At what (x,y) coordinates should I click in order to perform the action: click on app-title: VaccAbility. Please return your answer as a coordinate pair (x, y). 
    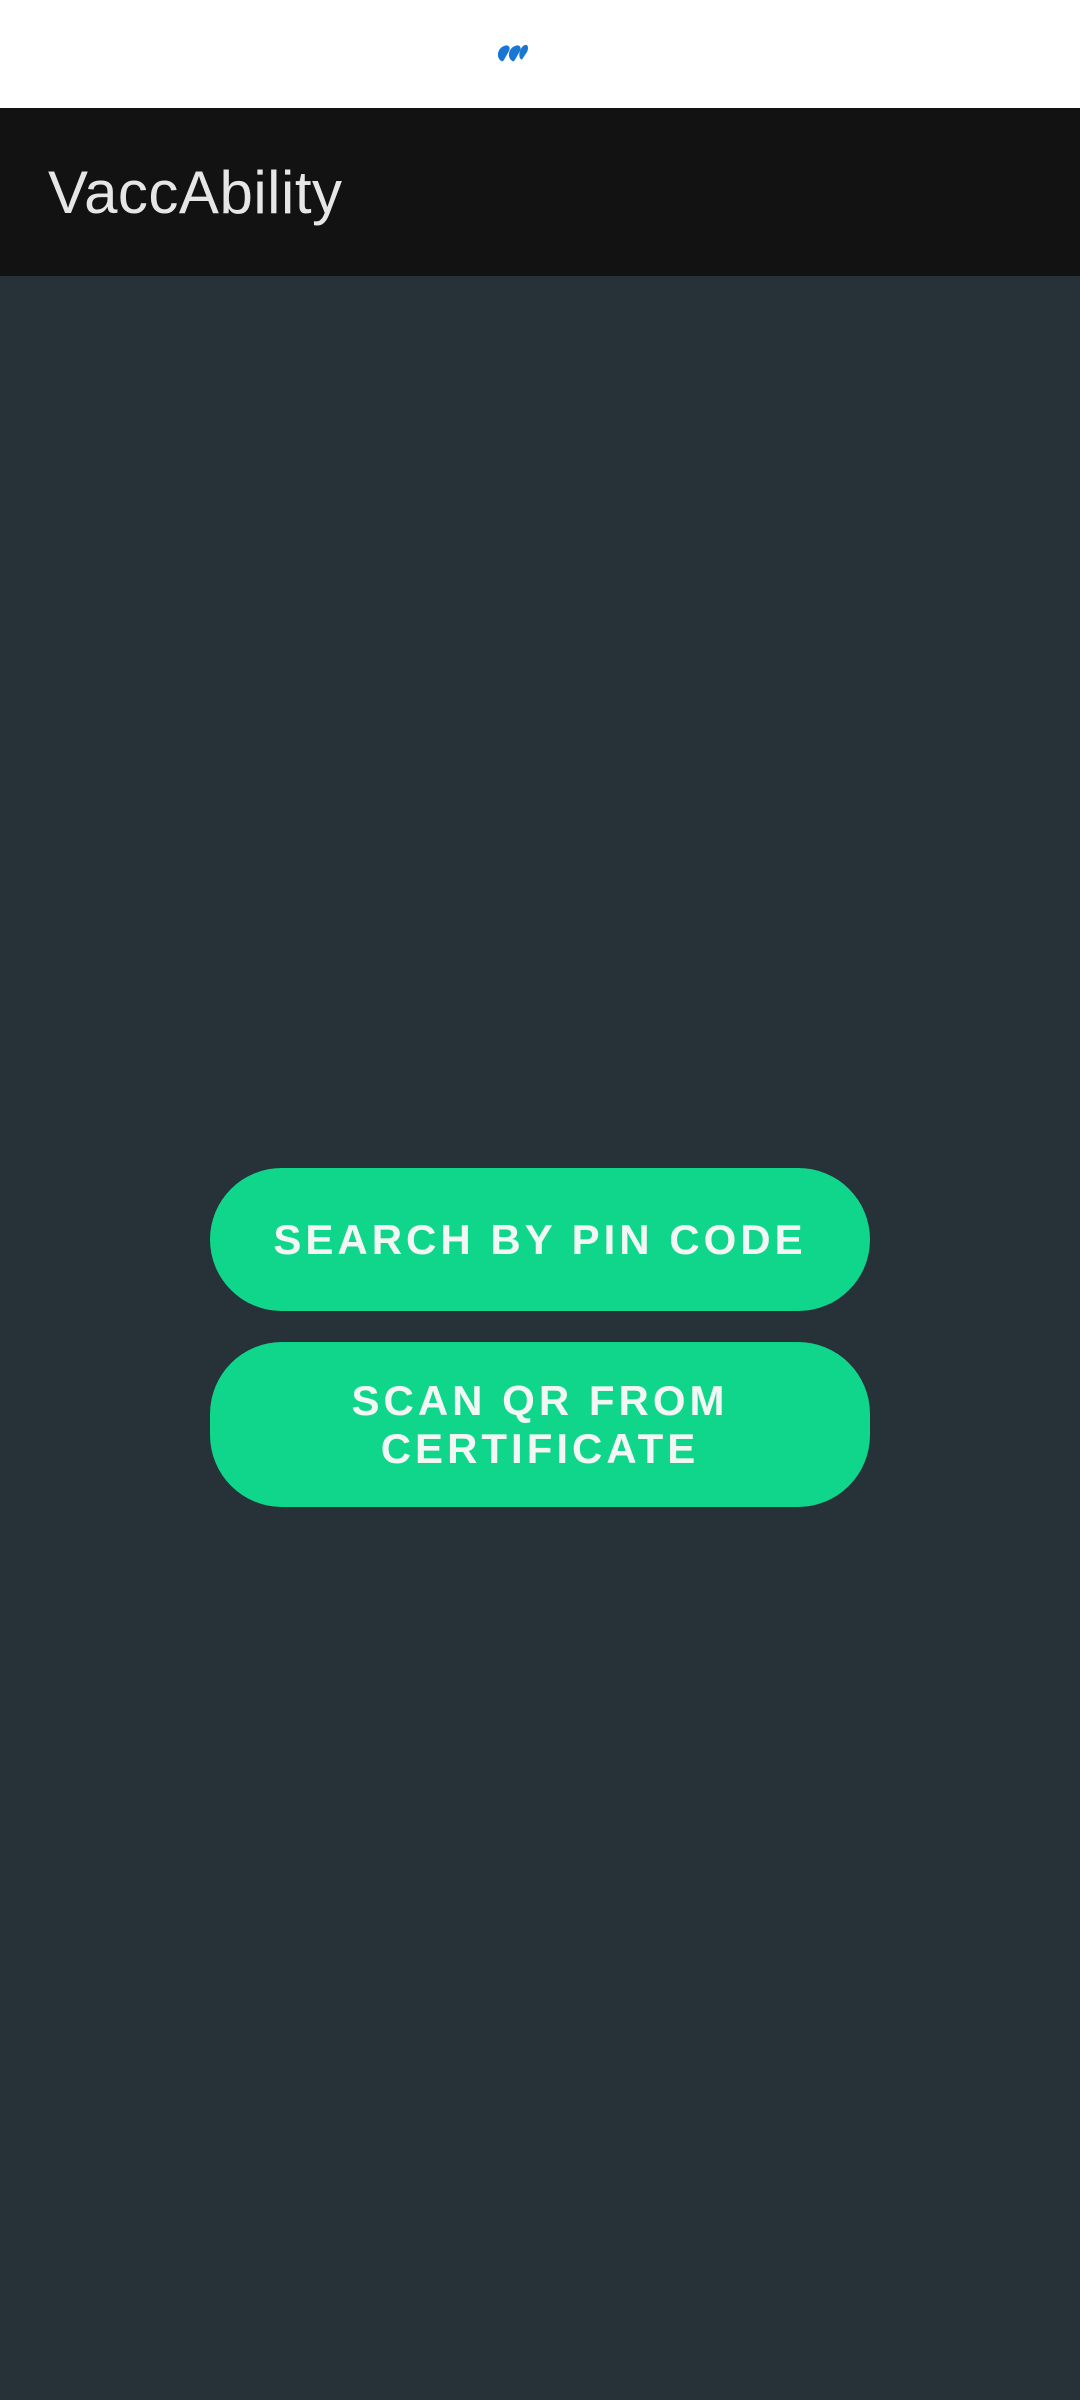
    Looking at the image, I should click on (195, 192).